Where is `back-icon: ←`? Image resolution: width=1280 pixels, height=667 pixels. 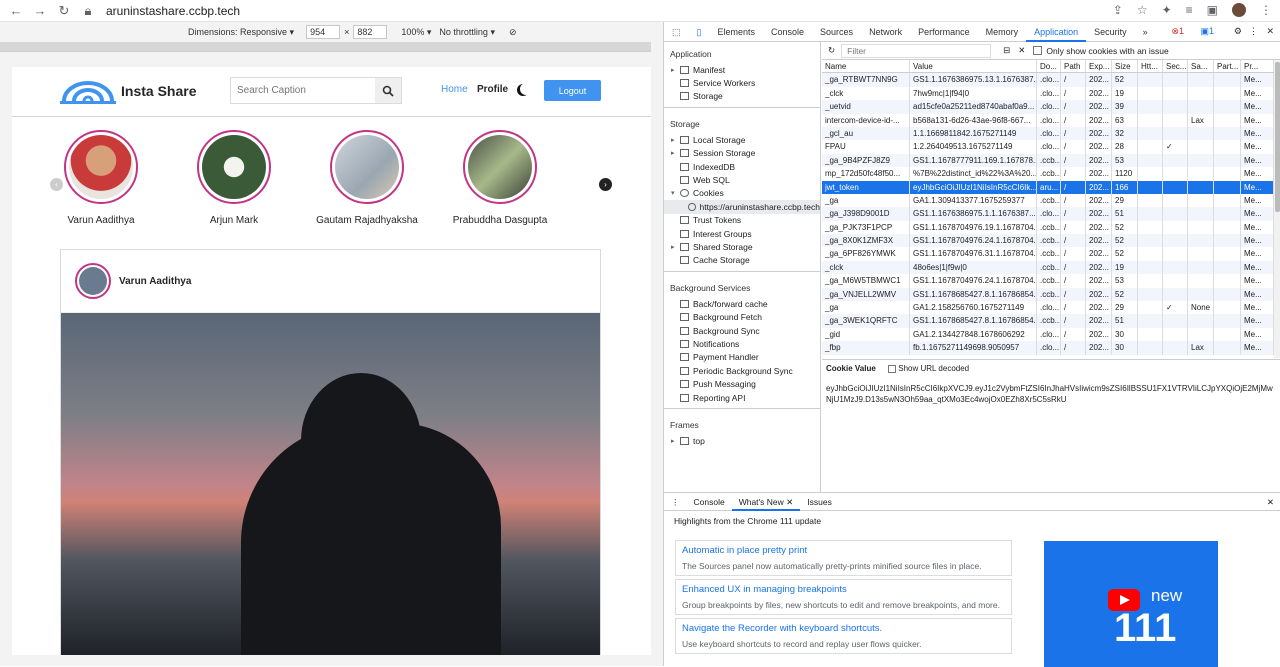
back-icon: ← is located at coordinates (16, 11).